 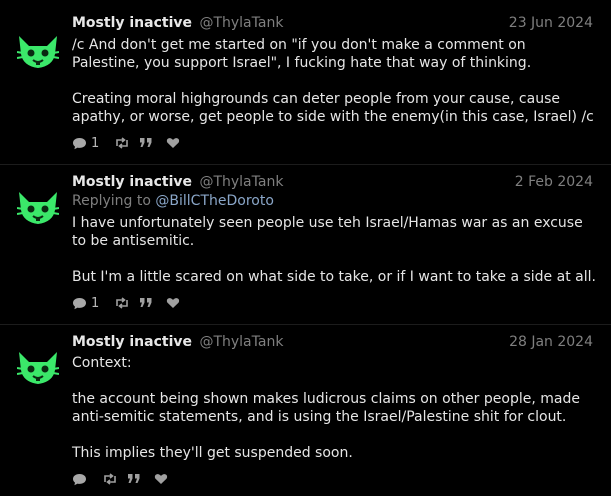 What do you see at coordinates (551, 342) in the screenshot?
I see `post-date: 28 Jan 2024` at bounding box center [551, 342].